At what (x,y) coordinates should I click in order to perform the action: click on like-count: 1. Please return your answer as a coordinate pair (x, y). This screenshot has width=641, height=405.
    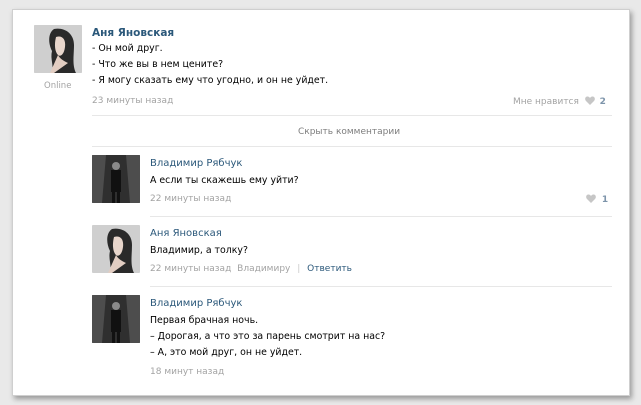
    Looking at the image, I should click on (605, 200).